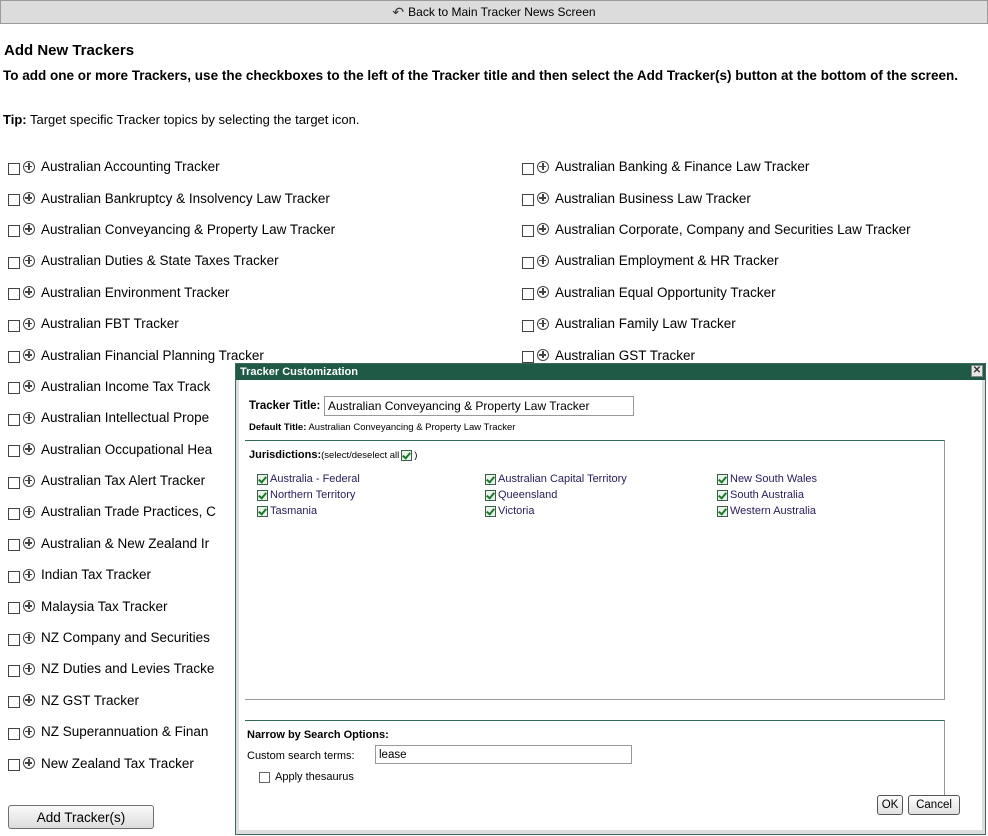 The image size is (988, 836). Describe the element at coordinates (890, 805) in the screenshot. I see `ok-button: OK` at that location.